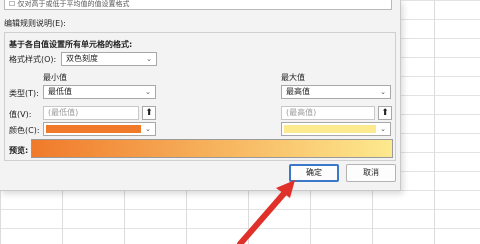  I want to click on arrow-shaft, so click(263, 215).